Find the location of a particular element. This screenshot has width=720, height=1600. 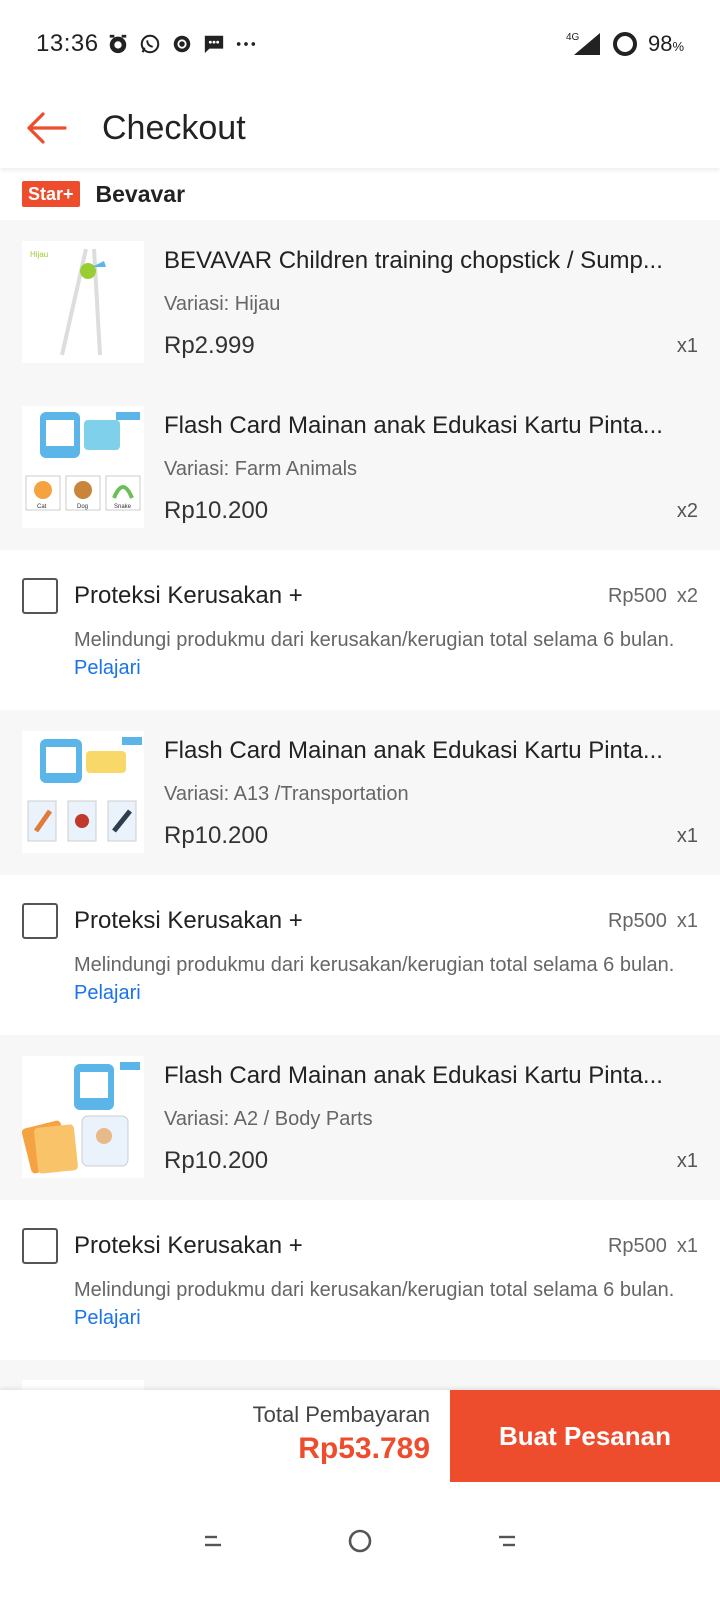

sync-icon is located at coordinates (181, 44).